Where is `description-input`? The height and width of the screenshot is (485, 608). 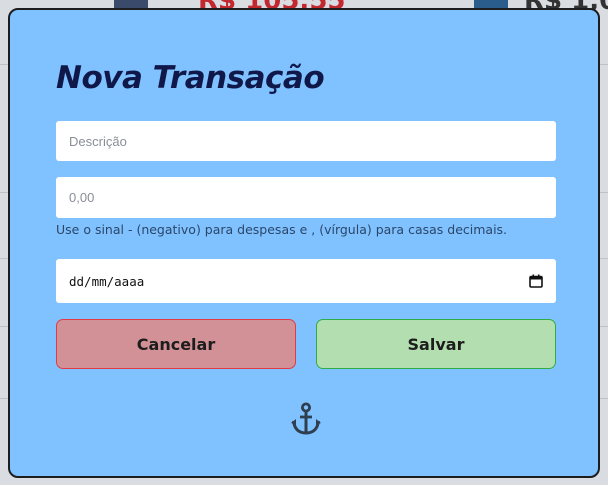 description-input is located at coordinates (306, 141).